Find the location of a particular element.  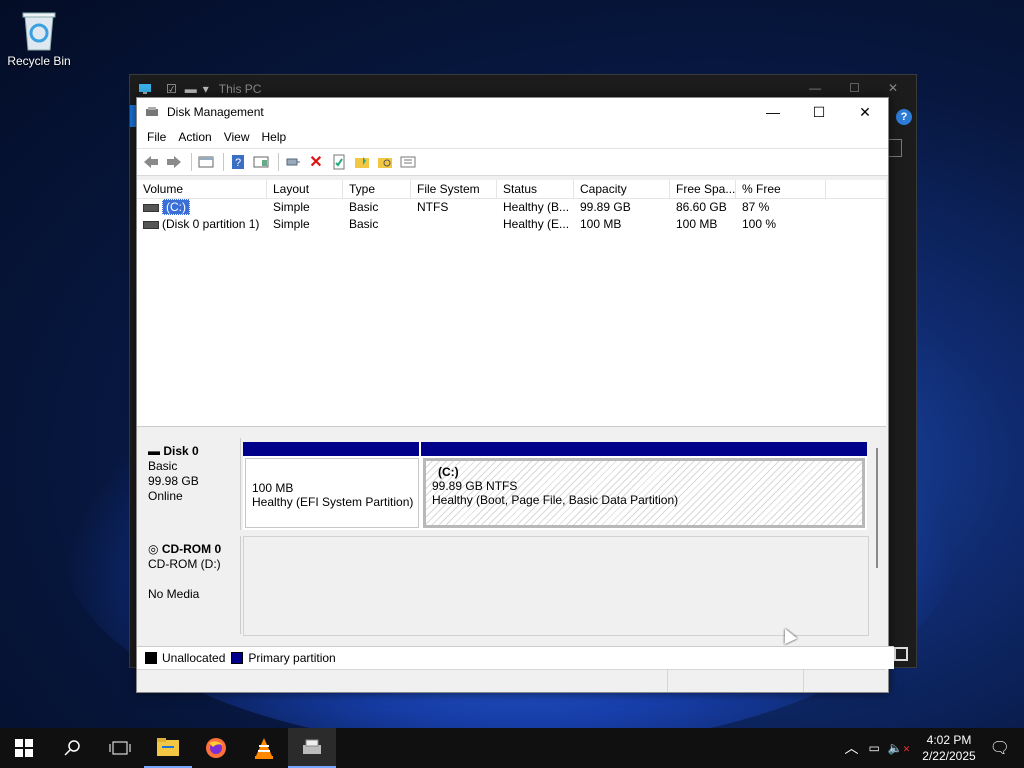

cdrom-label: ◎ CD-ROM 0 CD-ROM (D:) No Media is located at coordinates (190, 585).